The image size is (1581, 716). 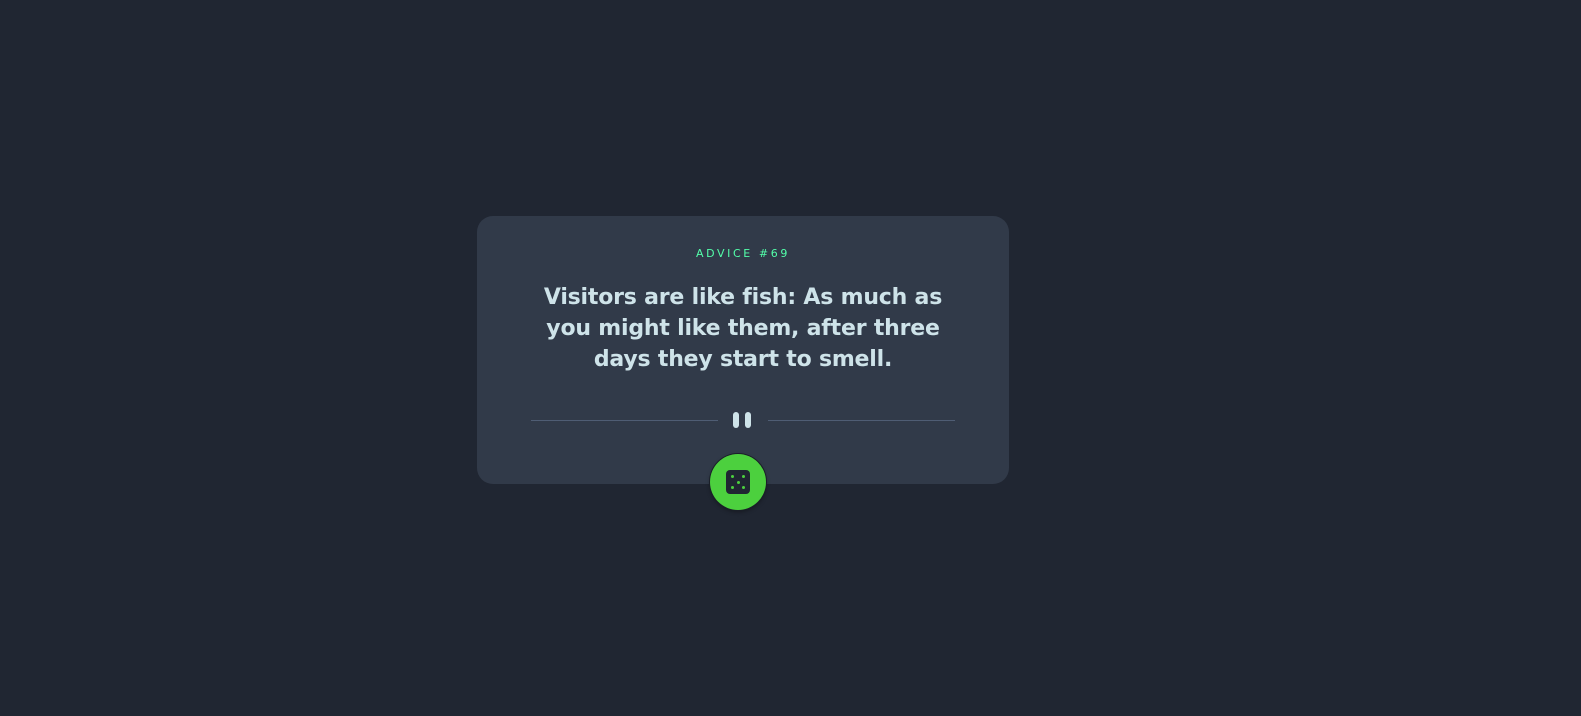 I want to click on new-advice-button, so click(x=738, y=482).